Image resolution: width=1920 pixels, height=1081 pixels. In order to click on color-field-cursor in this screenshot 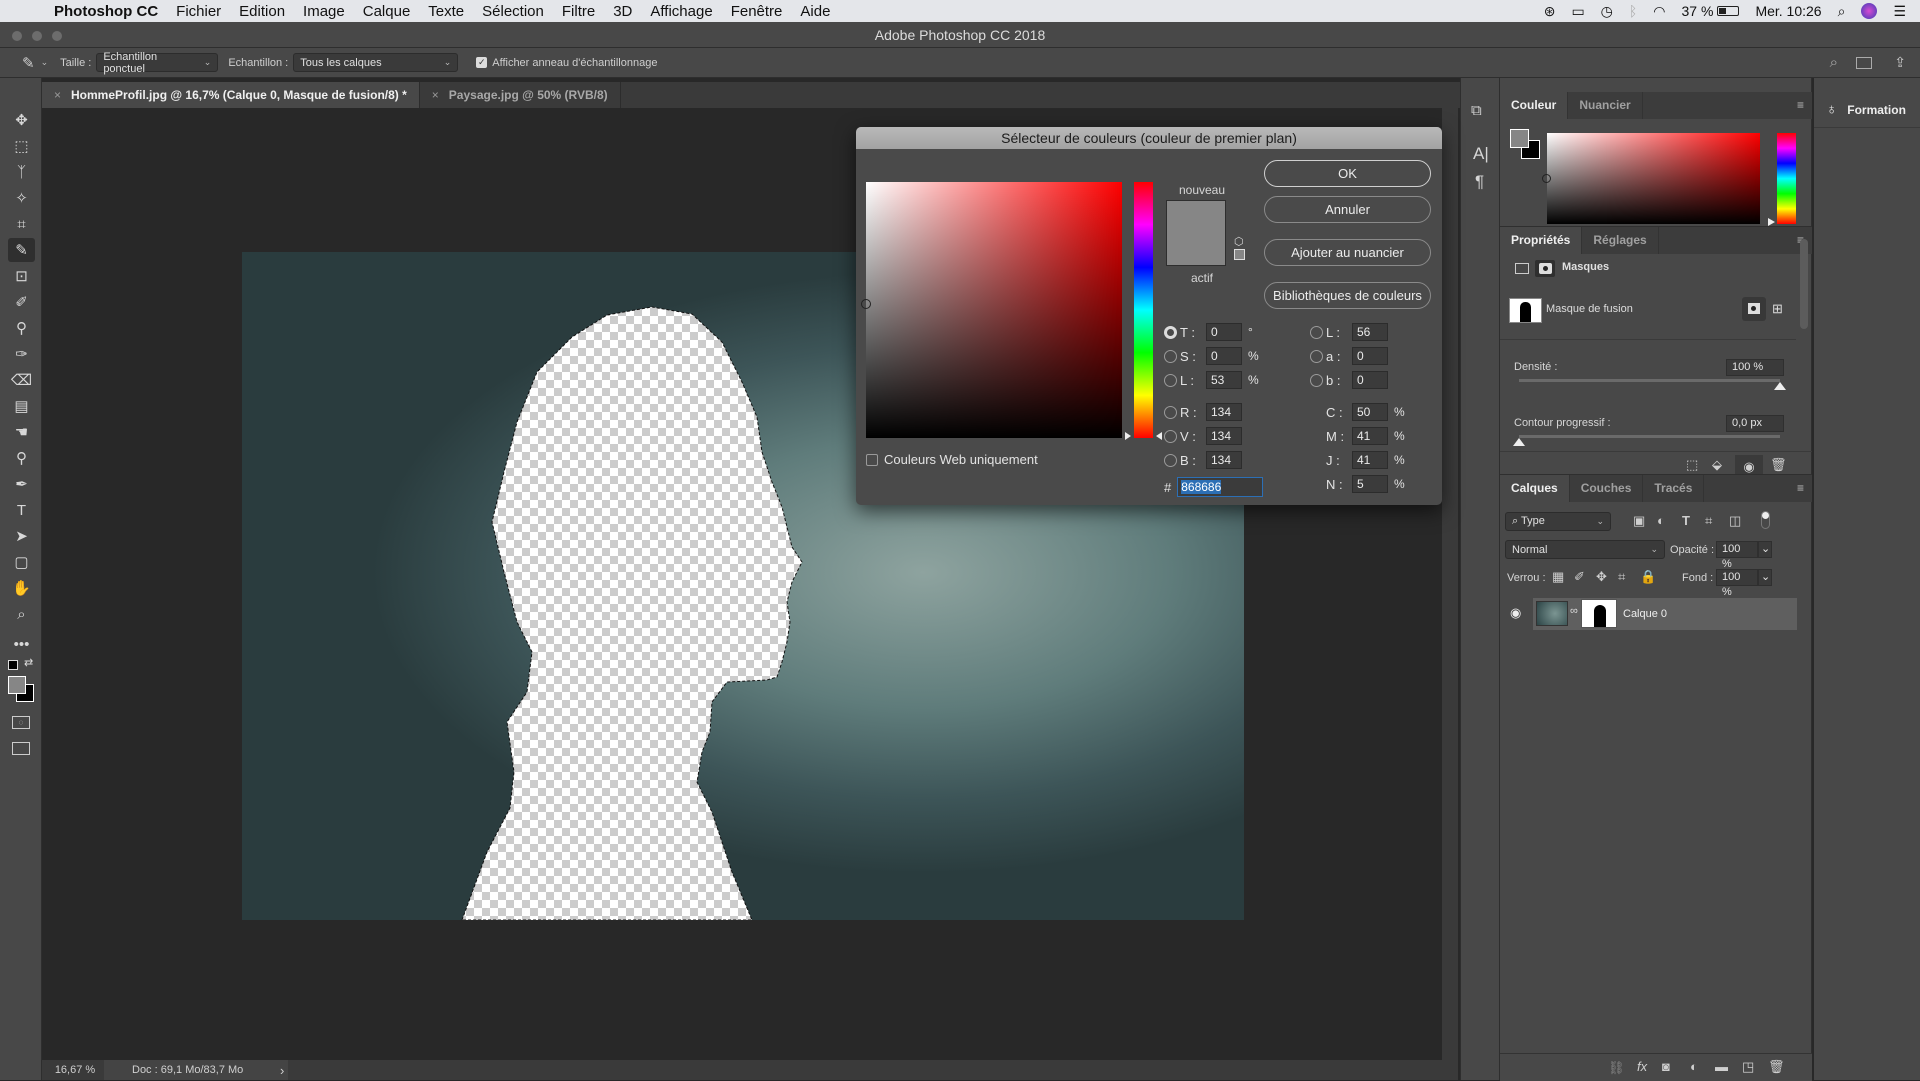, I will do `click(866, 304)`.